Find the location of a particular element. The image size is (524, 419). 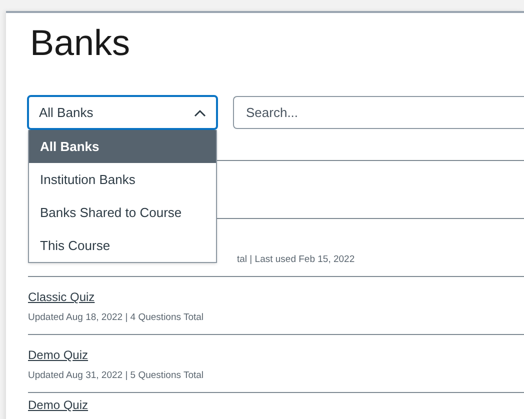

bank-filter-dropdown: All Banks is located at coordinates (122, 112).